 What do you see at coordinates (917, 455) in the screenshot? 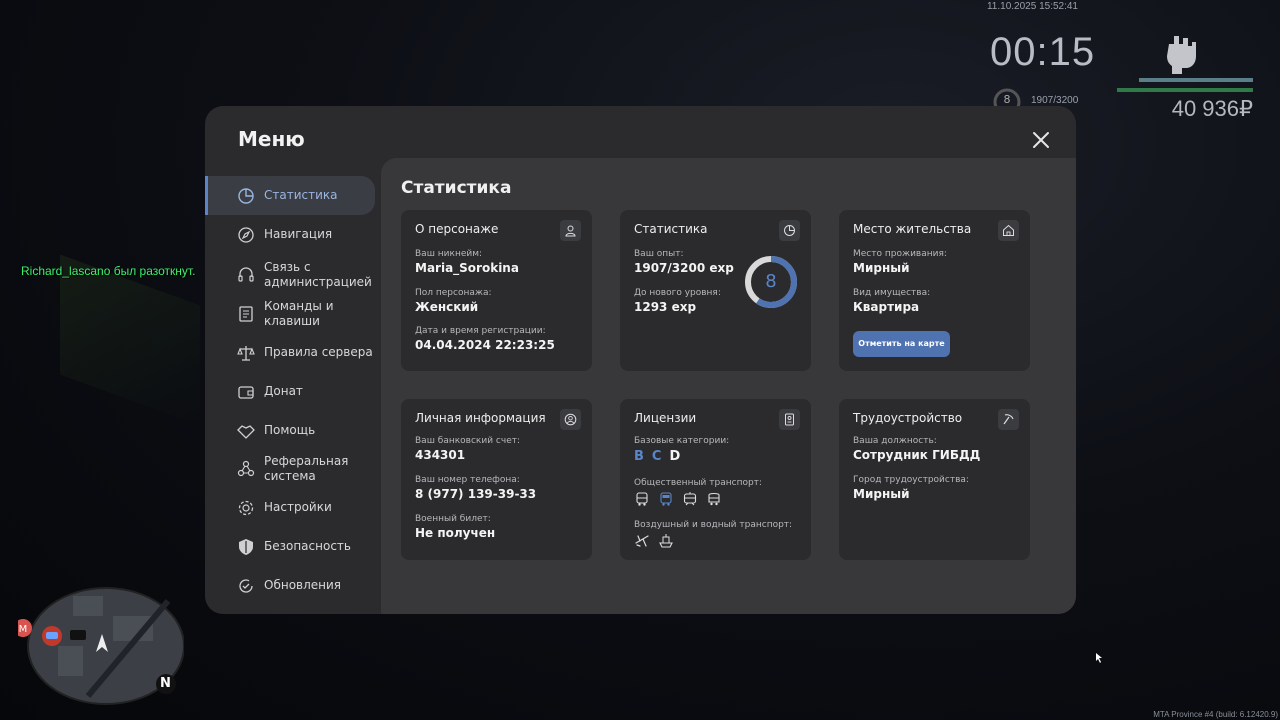
I see `position-value: Сотрудник ГИБДД` at bounding box center [917, 455].